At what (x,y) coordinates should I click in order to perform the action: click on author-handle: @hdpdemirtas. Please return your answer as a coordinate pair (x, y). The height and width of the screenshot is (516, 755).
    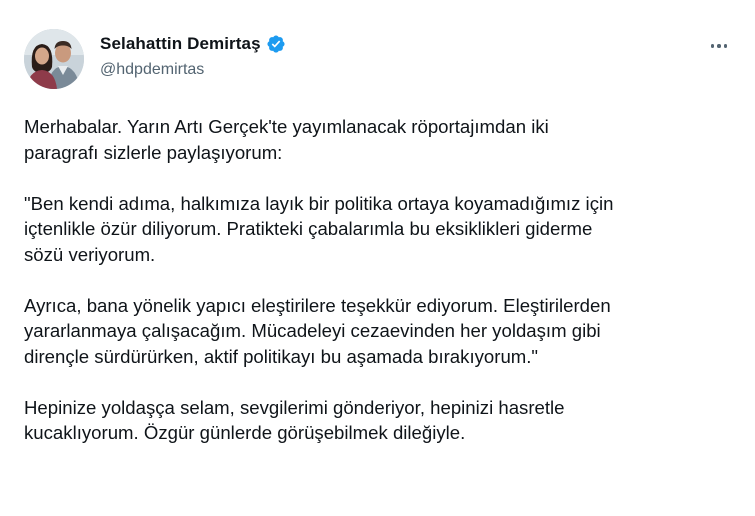
    Looking at the image, I should click on (152, 70).